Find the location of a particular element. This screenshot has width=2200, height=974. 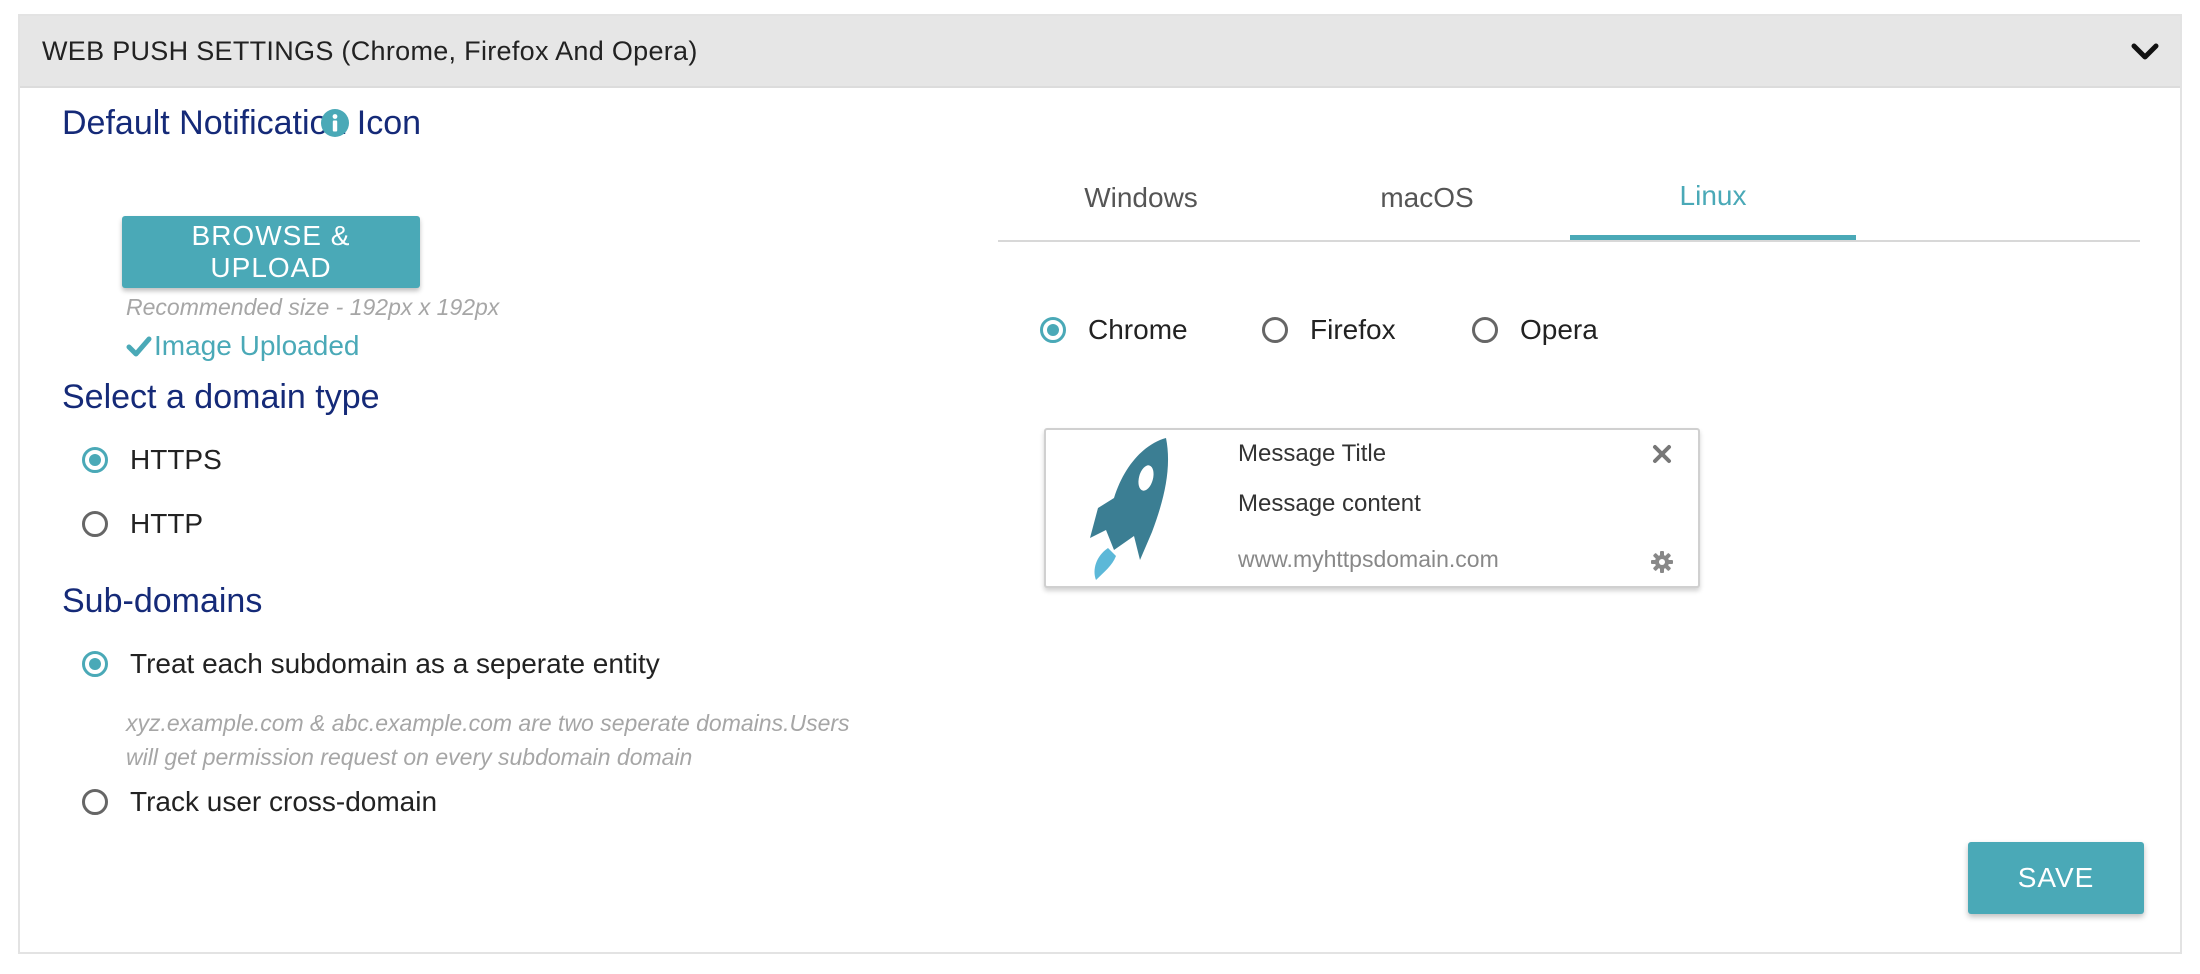

radio-http: HTTP is located at coordinates (142, 524).